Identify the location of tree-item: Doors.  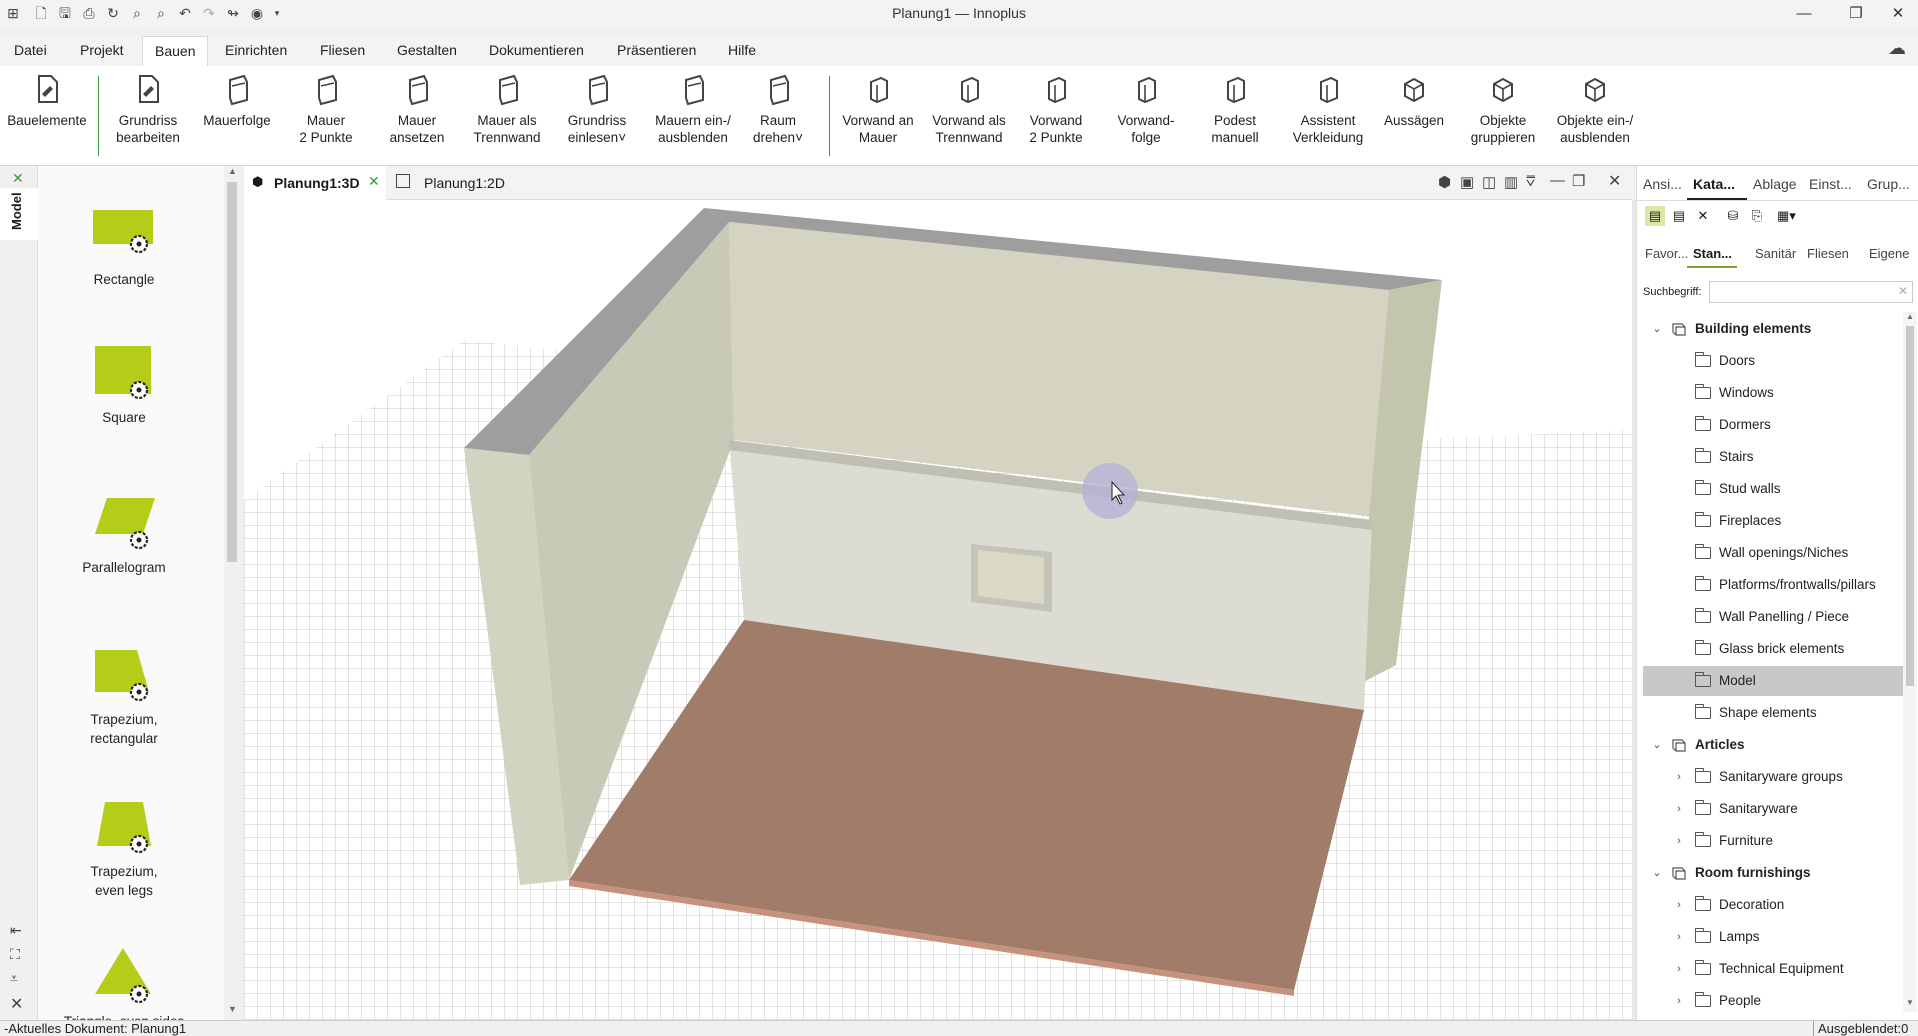
(1773, 361).